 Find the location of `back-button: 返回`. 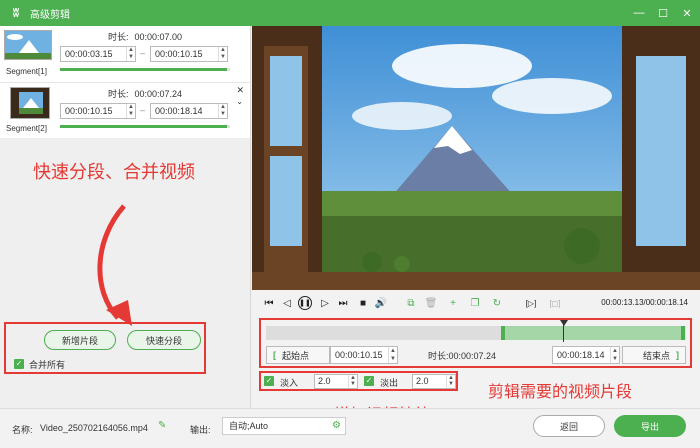

back-button: 返回 is located at coordinates (569, 426).